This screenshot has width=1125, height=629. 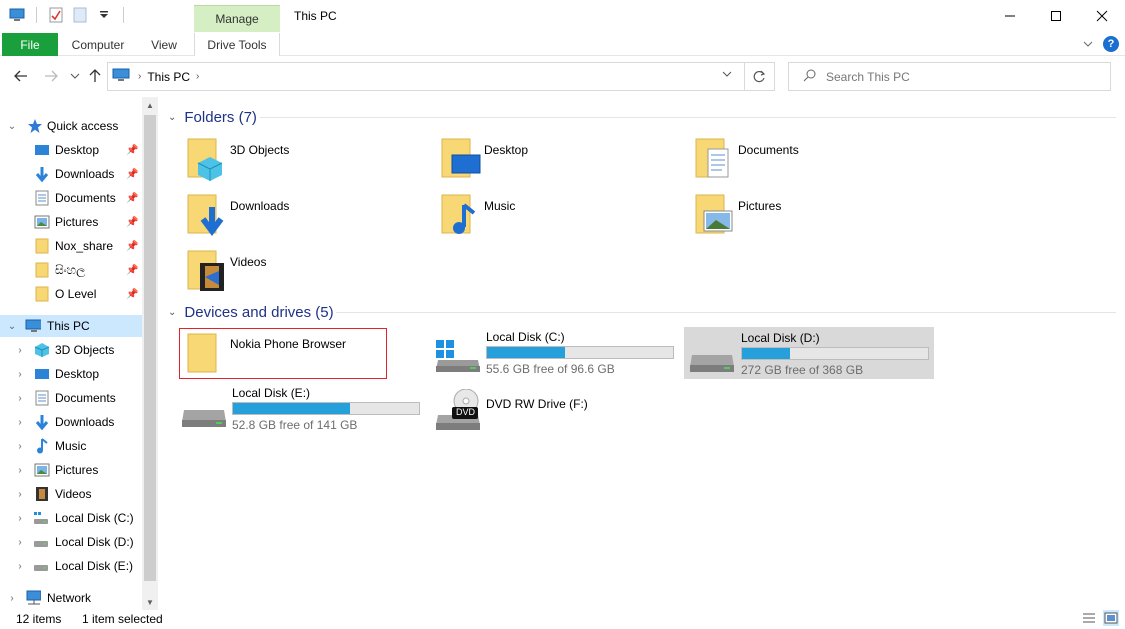 I want to click on drive-local-disk-e: Local Disk (E:) 52.8 GB free of 141 GB, so click(x=307, y=408).